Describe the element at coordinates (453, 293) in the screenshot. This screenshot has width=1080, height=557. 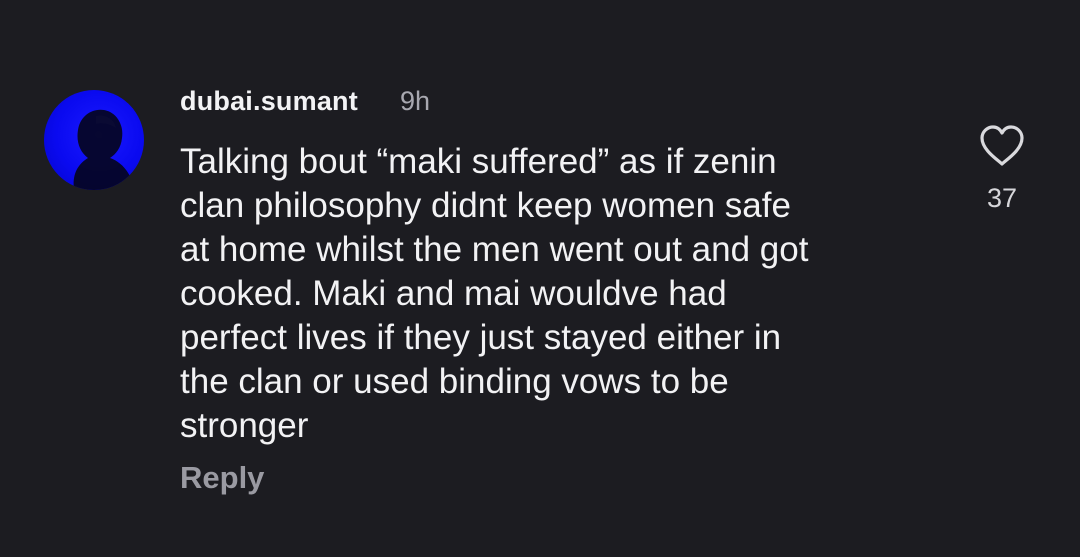
I see `comment-text-line: cooked. Maki and mai wouldve had` at that location.